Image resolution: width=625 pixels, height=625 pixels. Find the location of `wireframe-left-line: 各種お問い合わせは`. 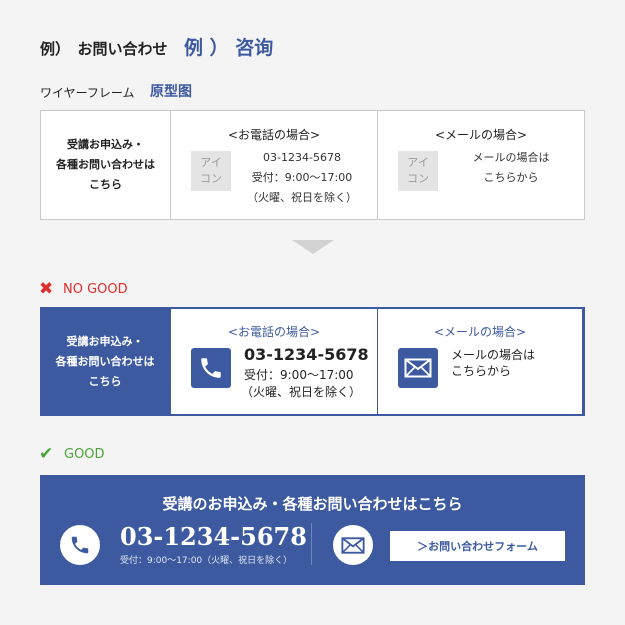

wireframe-left-line: 各種お問い合わせは is located at coordinates (105, 164).